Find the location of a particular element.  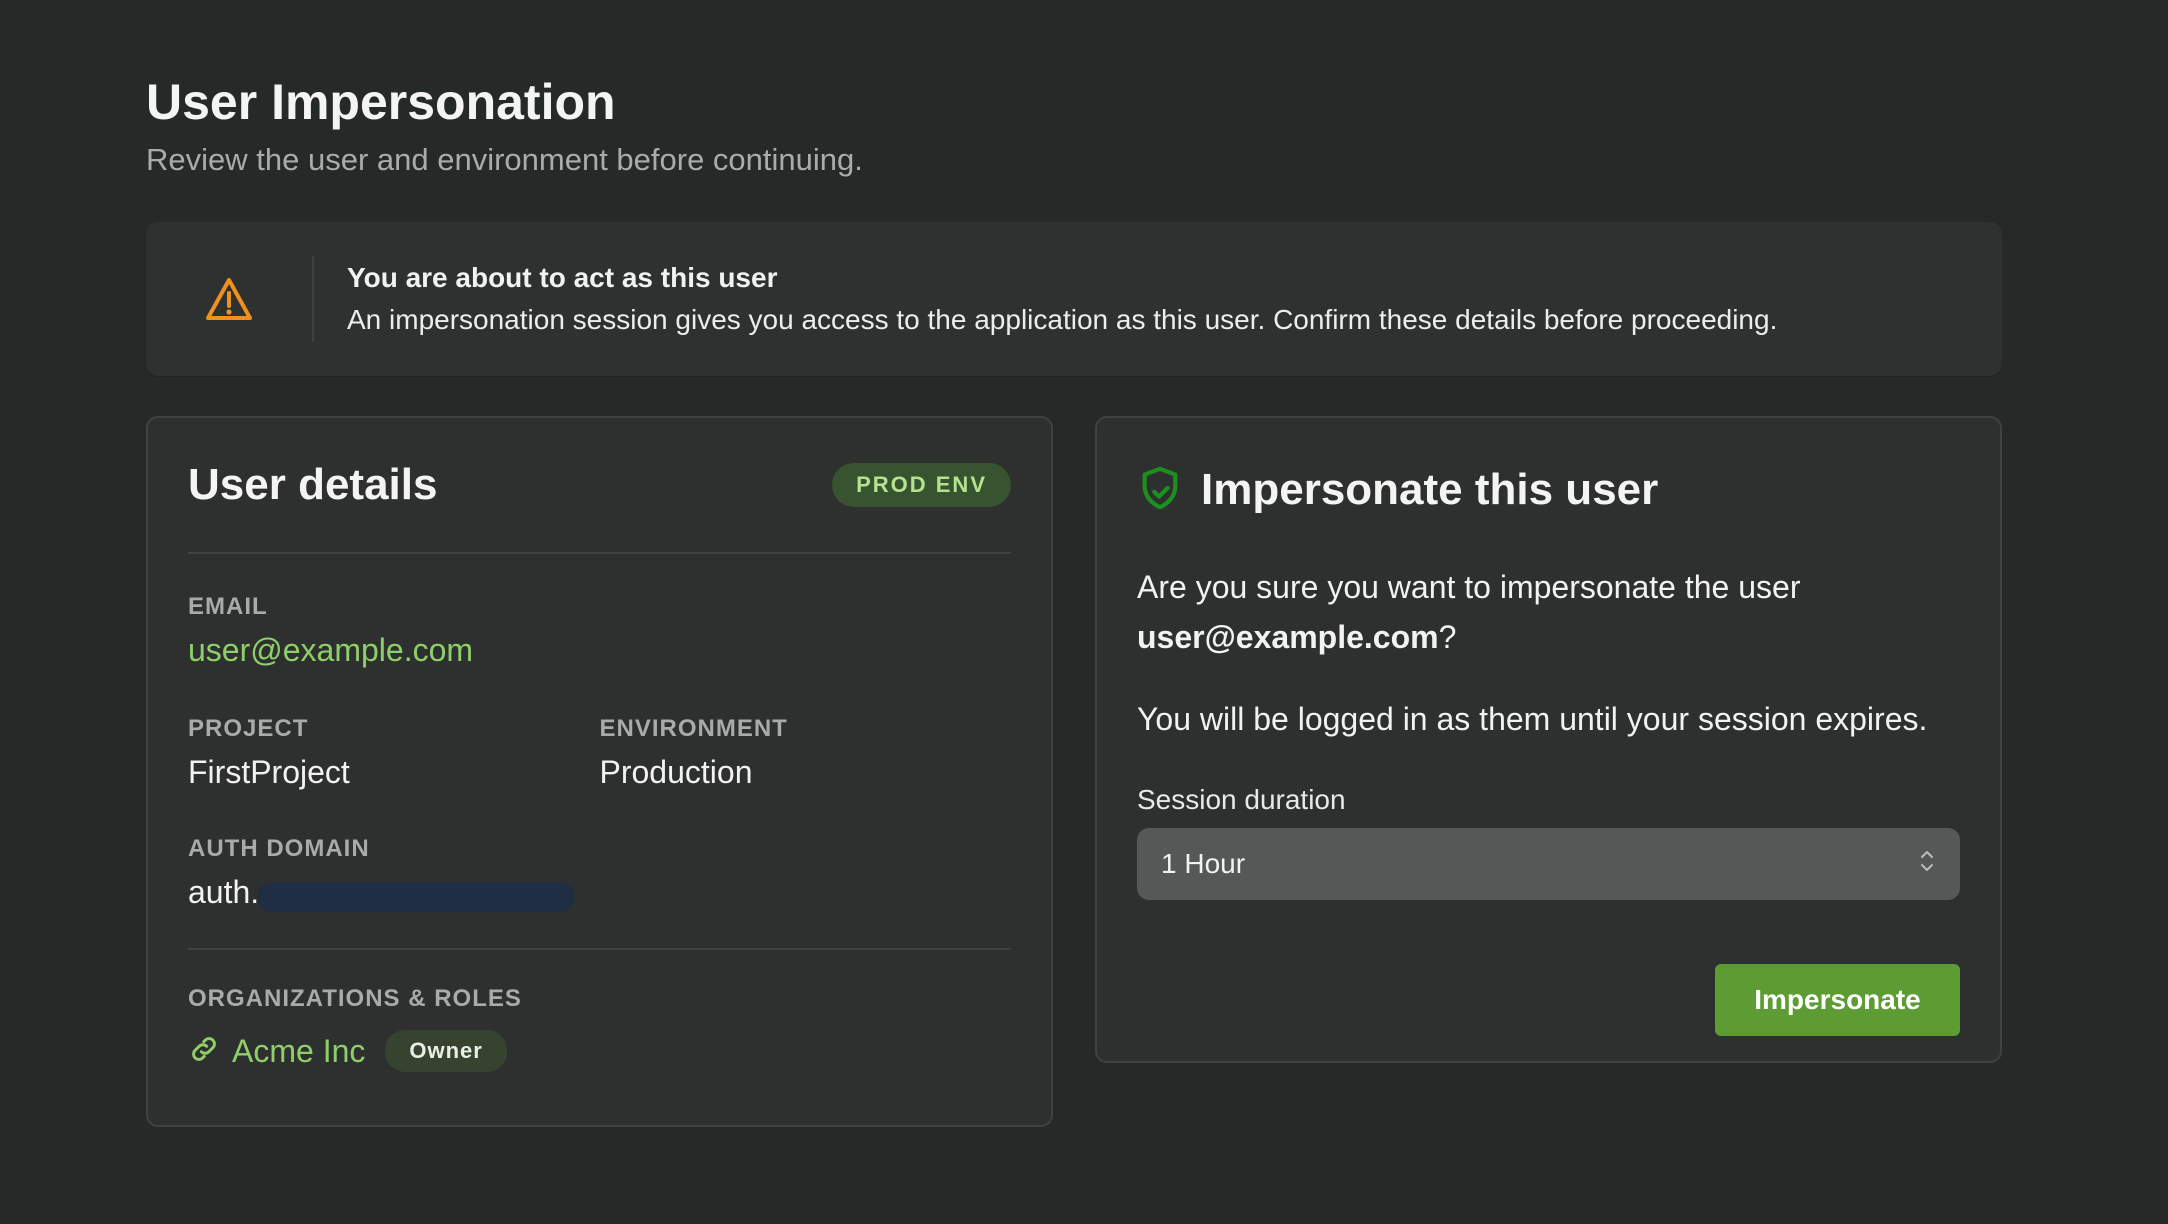

environment-field: ENVIRONMENT Production is located at coordinates (806, 753).